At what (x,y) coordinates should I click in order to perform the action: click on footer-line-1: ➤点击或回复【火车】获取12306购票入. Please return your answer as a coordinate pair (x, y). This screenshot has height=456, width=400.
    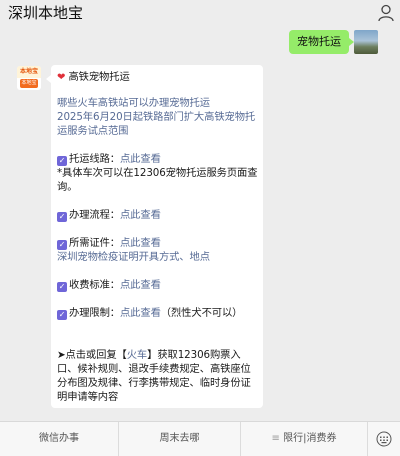
    Looking at the image, I should click on (149, 355).